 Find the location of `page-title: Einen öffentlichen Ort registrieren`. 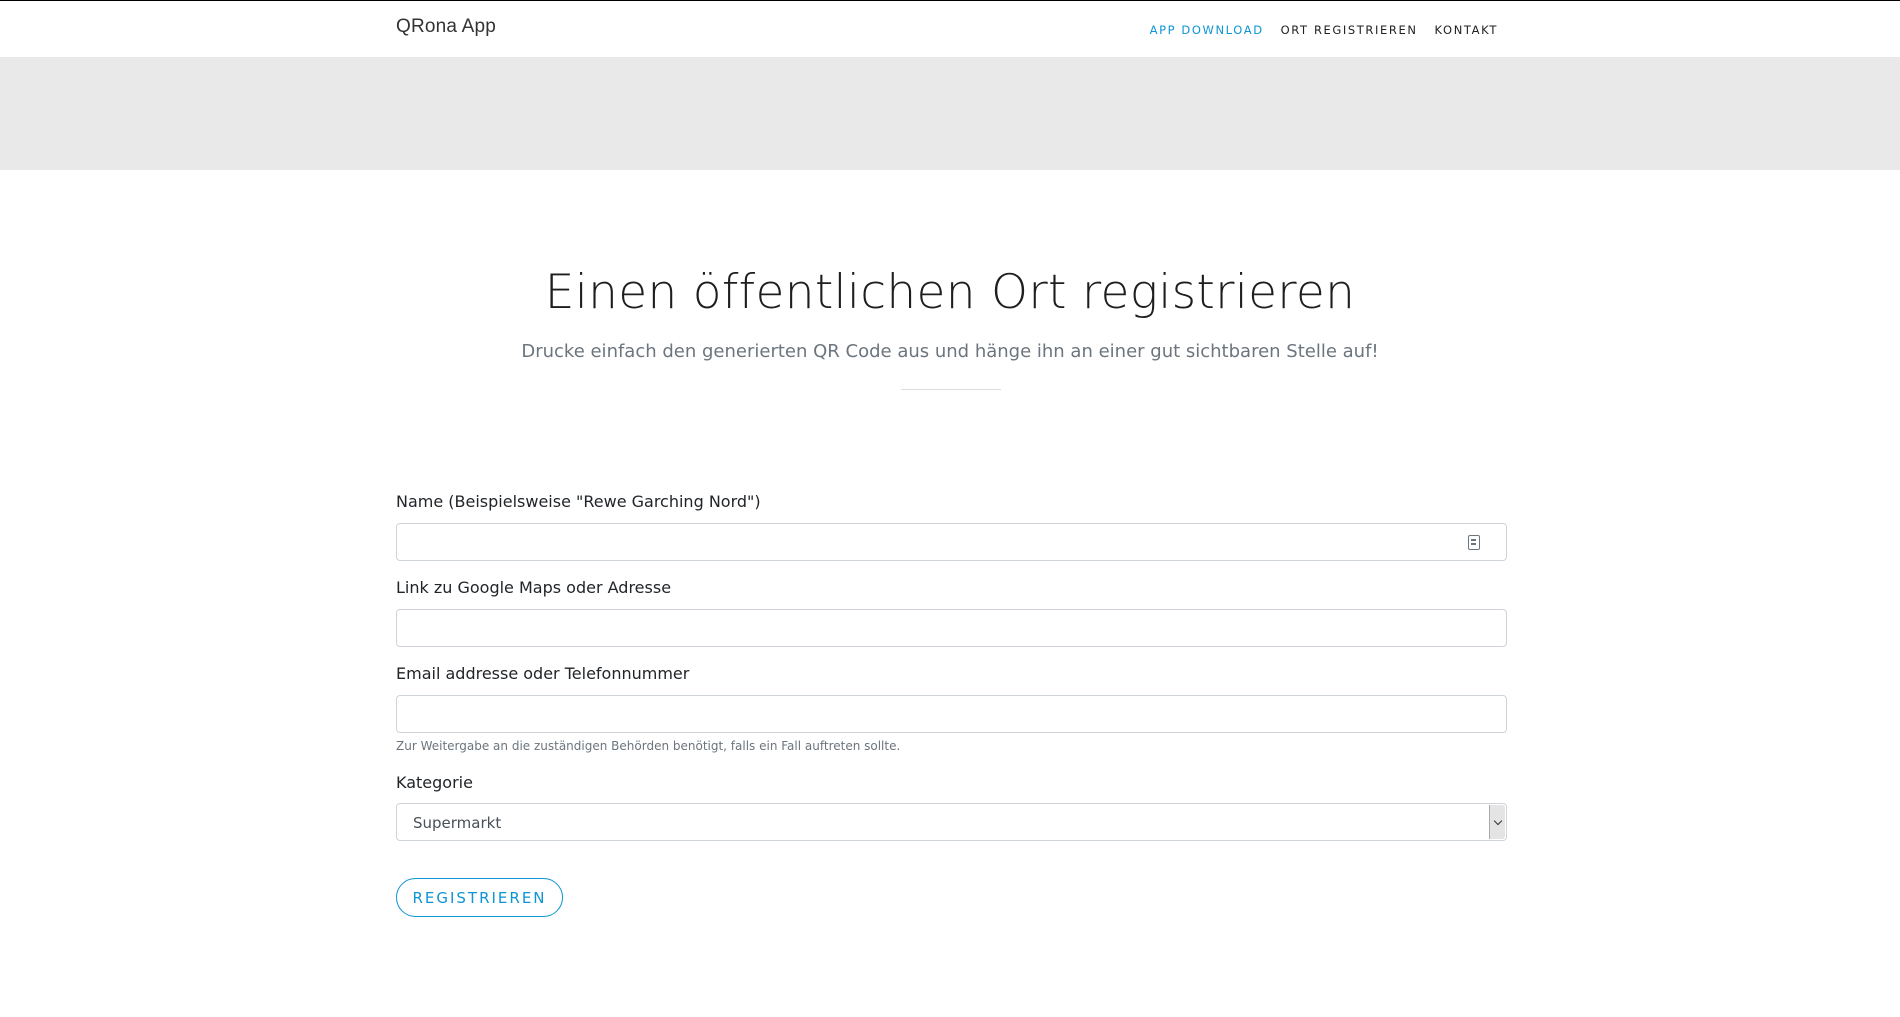

page-title: Einen öffentlichen Ort registrieren is located at coordinates (950, 292).